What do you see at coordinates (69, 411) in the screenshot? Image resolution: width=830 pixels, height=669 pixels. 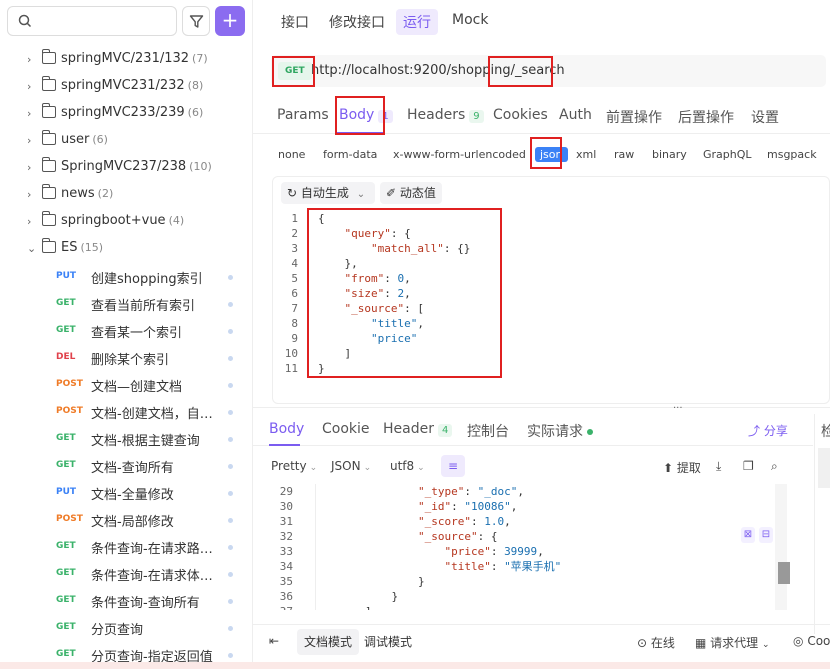 I see `method-badge: POST` at bounding box center [69, 411].